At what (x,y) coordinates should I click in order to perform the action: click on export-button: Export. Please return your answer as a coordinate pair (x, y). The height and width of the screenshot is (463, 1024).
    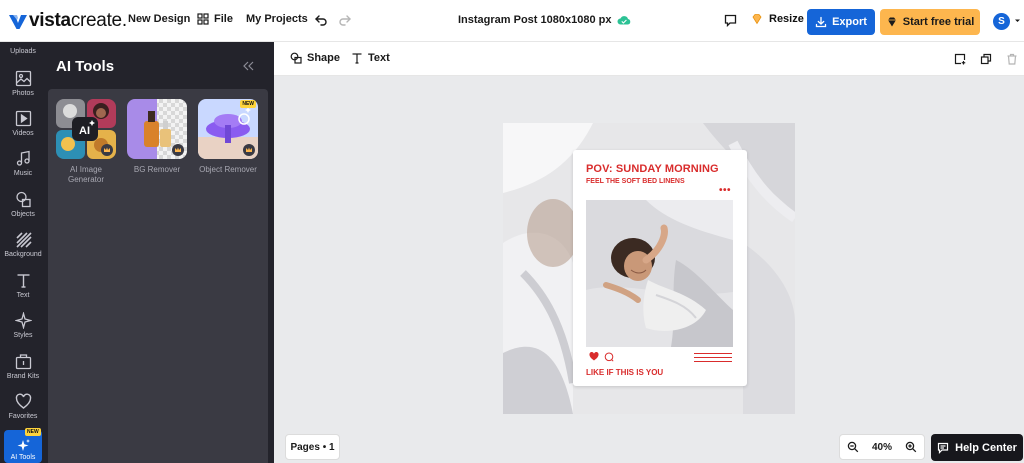
    Looking at the image, I should click on (841, 22).